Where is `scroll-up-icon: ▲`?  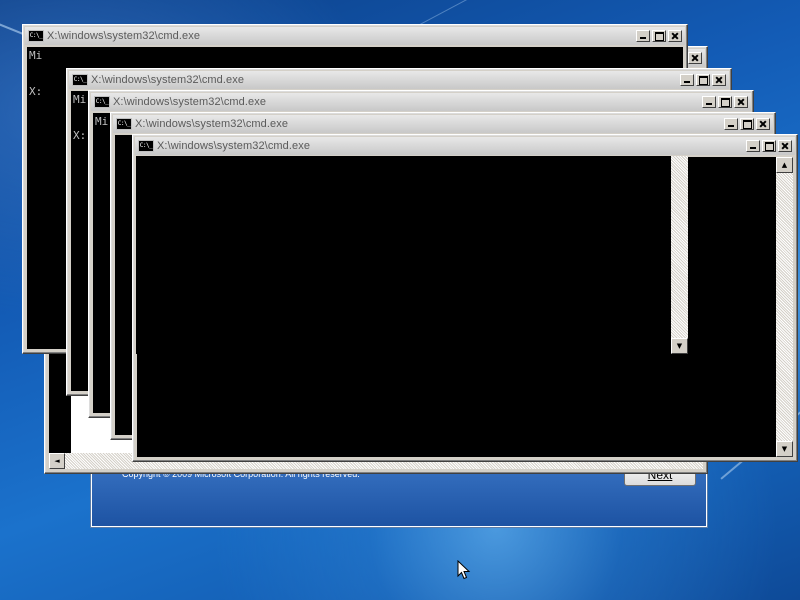 scroll-up-icon: ▲ is located at coordinates (784, 165).